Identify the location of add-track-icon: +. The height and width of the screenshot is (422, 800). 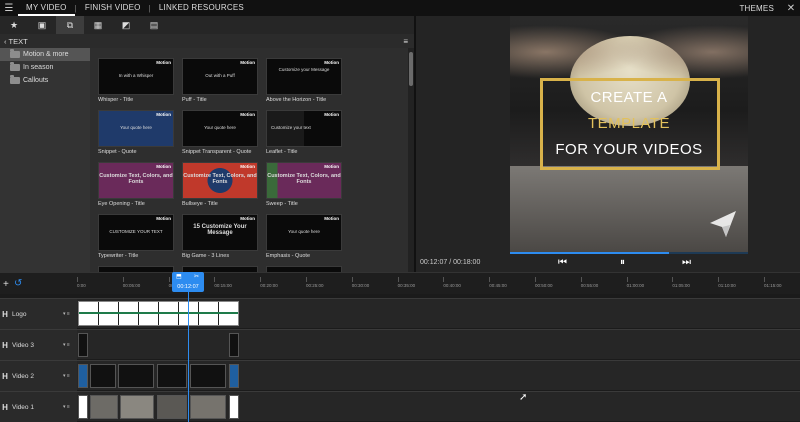
(6, 284).